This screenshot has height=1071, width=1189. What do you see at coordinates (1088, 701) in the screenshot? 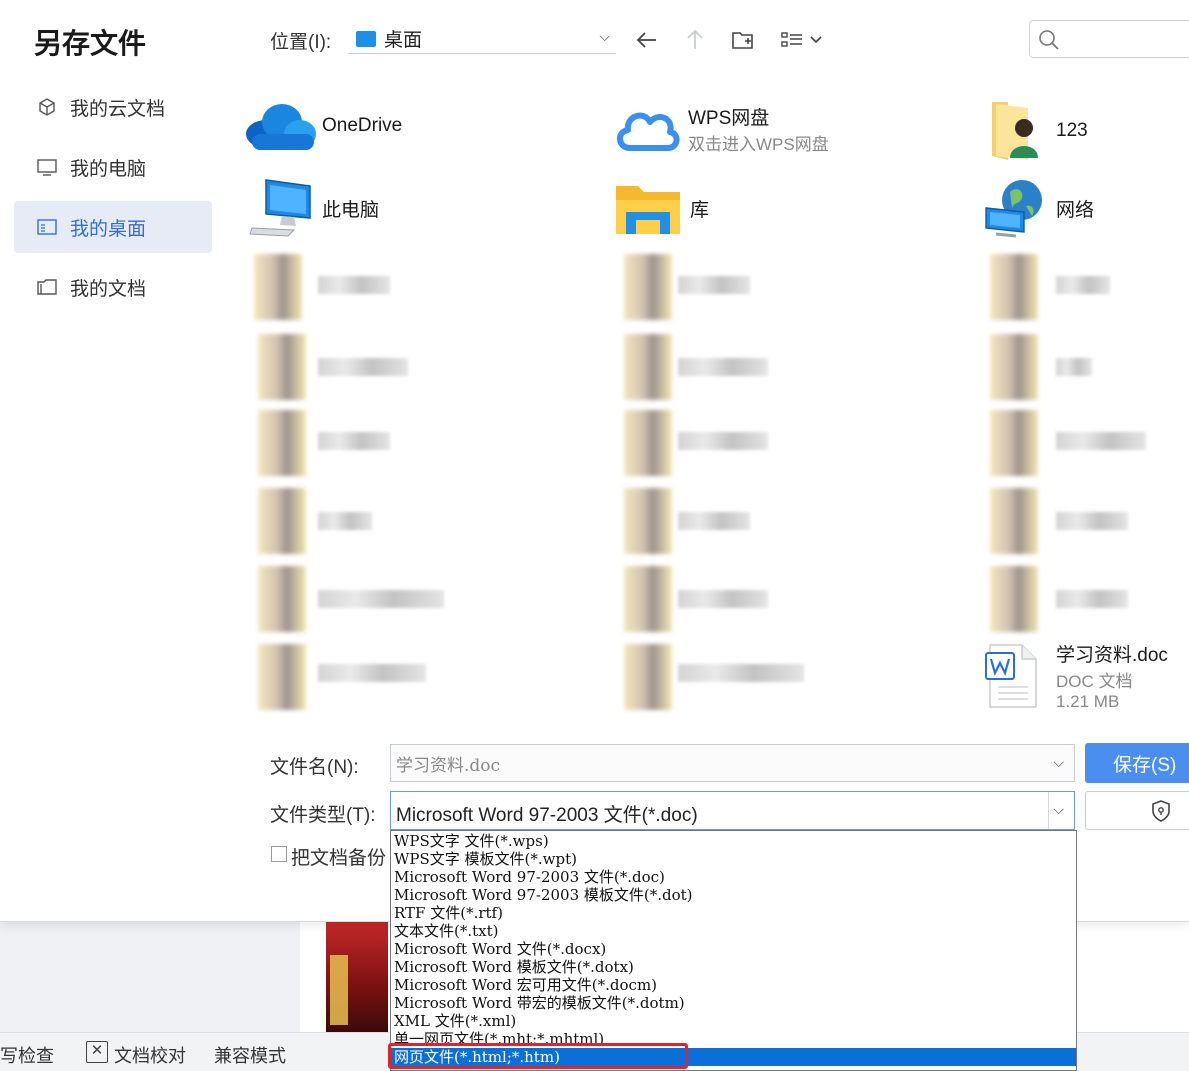
I see `file-size: 1.21 MB` at bounding box center [1088, 701].